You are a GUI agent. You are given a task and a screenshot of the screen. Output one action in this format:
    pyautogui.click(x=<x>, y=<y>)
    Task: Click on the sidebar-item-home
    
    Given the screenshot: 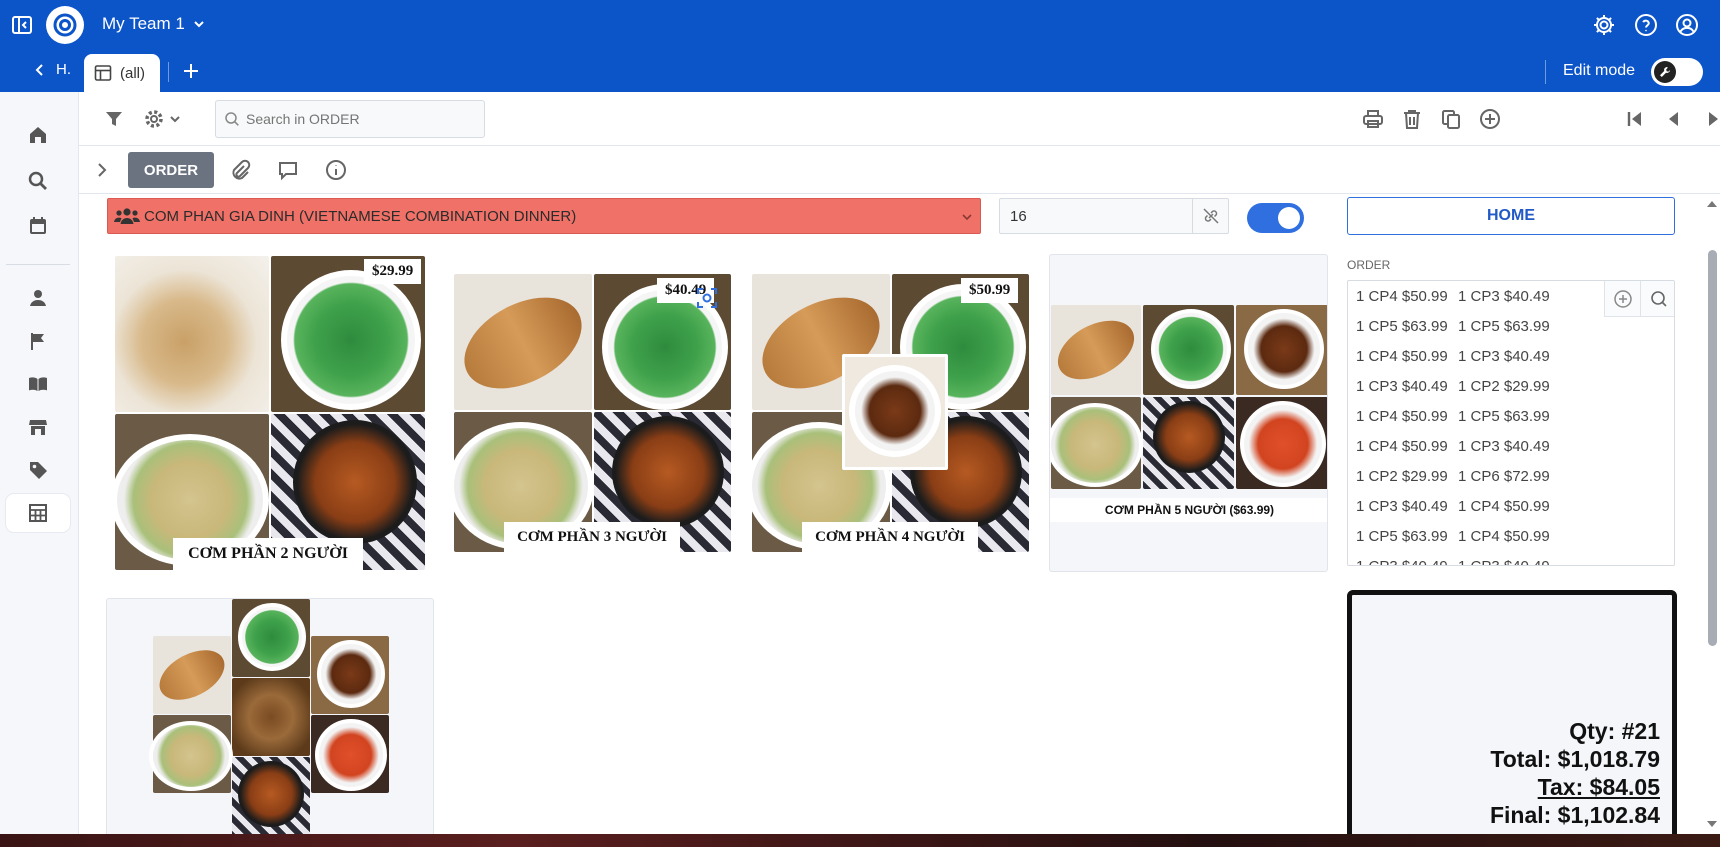 What is the action you would take?
    pyautogui.click(x=38, y=135)
    